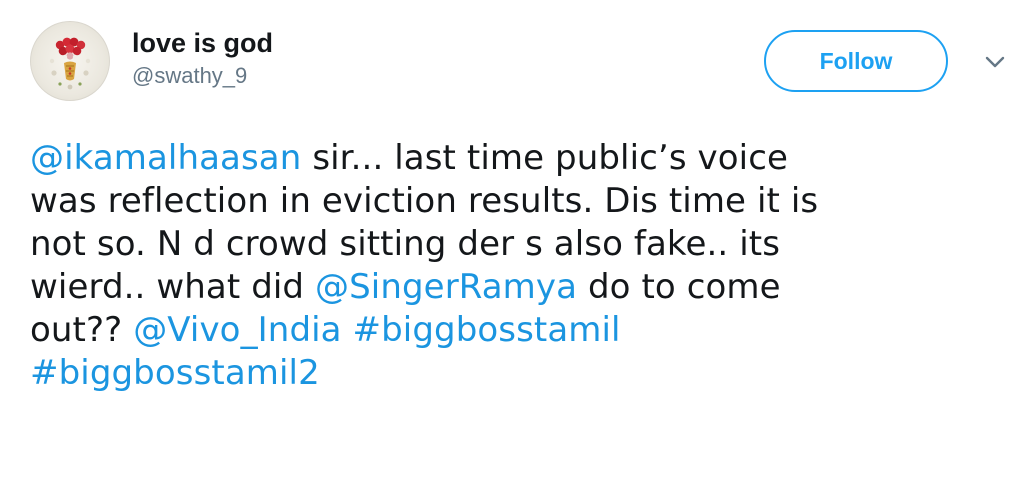  Describe the element at coordinates (446, 287) in the screenshot. I see `mention-link: @SingerRamya` at that location.